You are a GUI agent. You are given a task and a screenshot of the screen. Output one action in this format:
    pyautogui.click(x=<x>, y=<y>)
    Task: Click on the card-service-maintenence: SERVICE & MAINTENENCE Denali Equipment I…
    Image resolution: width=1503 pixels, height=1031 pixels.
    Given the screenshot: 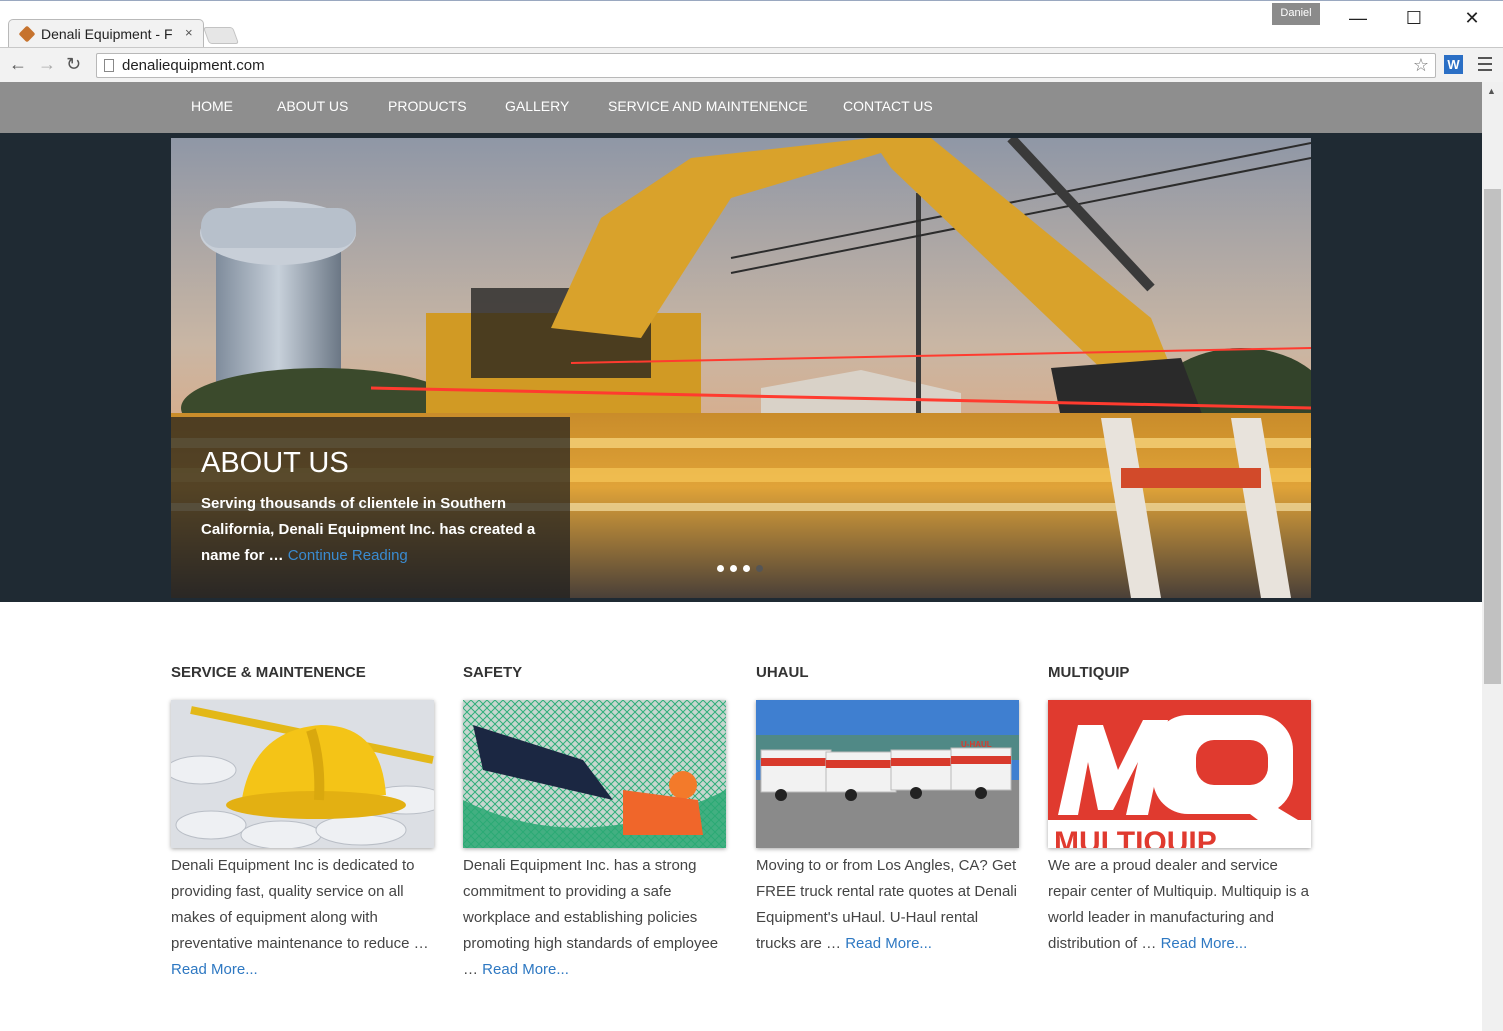 What is the action you would take?
    pyautogui.click(x=303, y=821)
    